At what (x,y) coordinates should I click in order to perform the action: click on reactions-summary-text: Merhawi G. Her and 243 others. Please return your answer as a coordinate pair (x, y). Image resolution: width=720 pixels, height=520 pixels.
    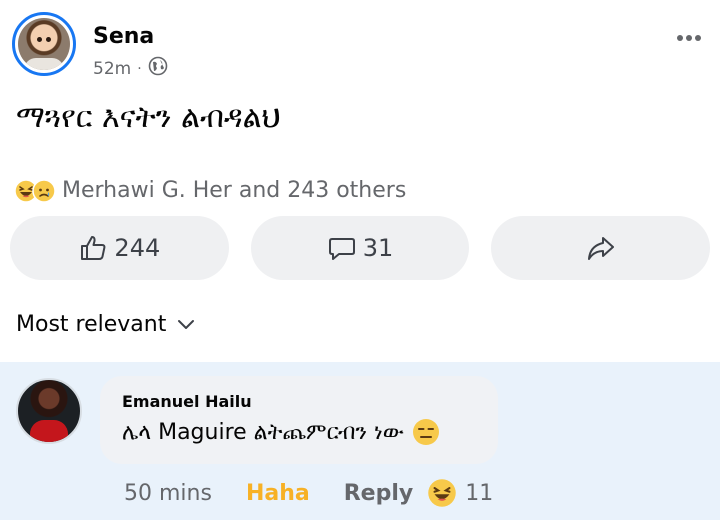
    Looking at the image, I should click on (234, 190).